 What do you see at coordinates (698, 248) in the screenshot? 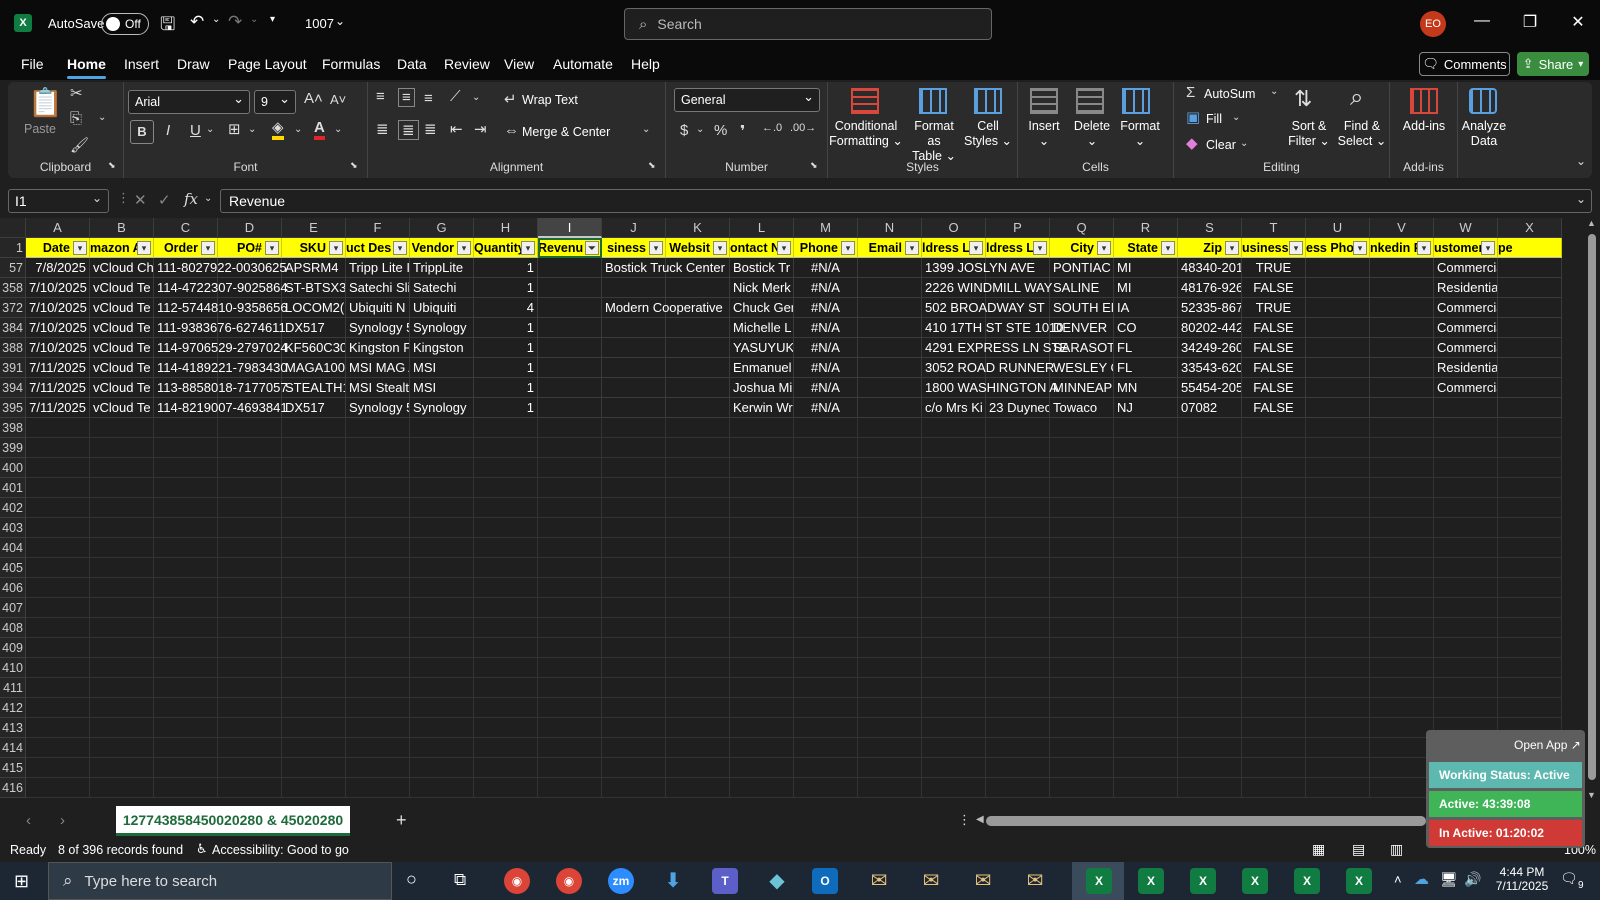
I see `header-cell-k: Websit ▾` at bounding box center [698, 248].